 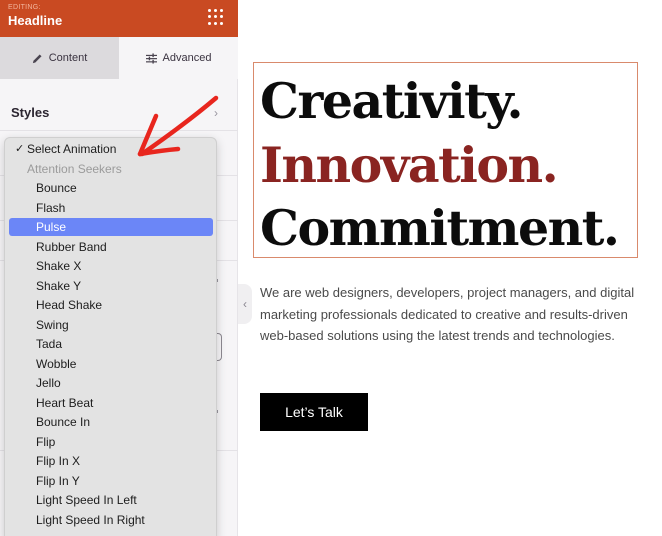 I want to click on pencil-icon, so click(x=37, y=58).